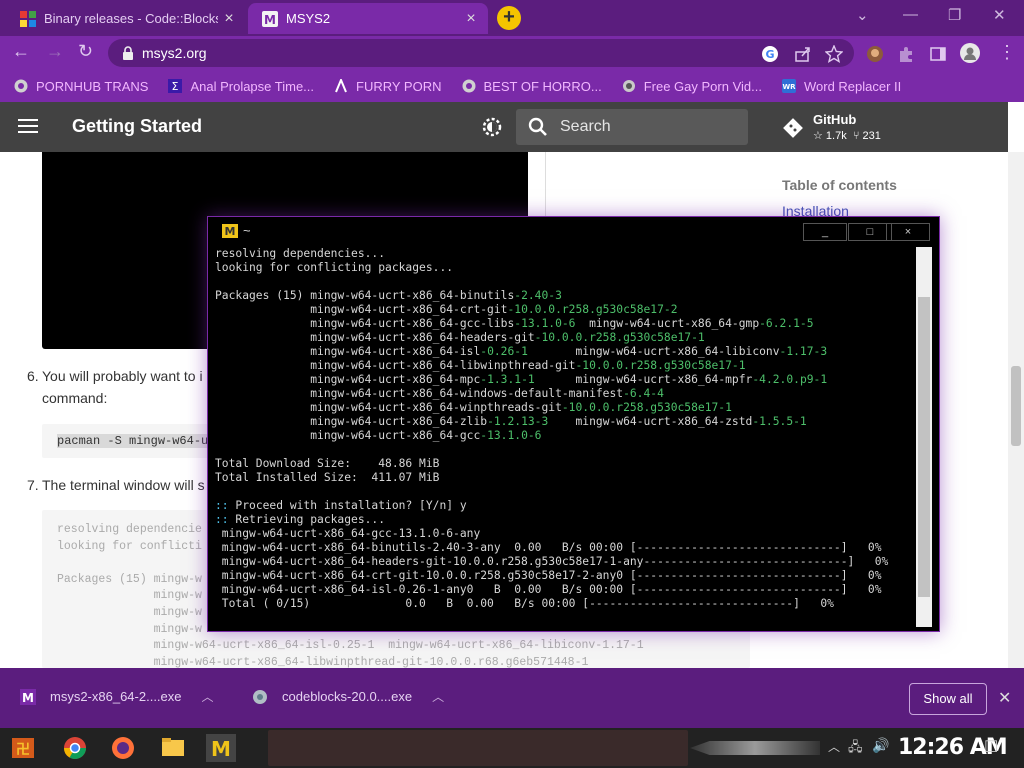 This screenshot has width=1024, height=768. Describe the element at coordinates (938, 54) in the screenshot. I see `side-panel-icon` at that location.